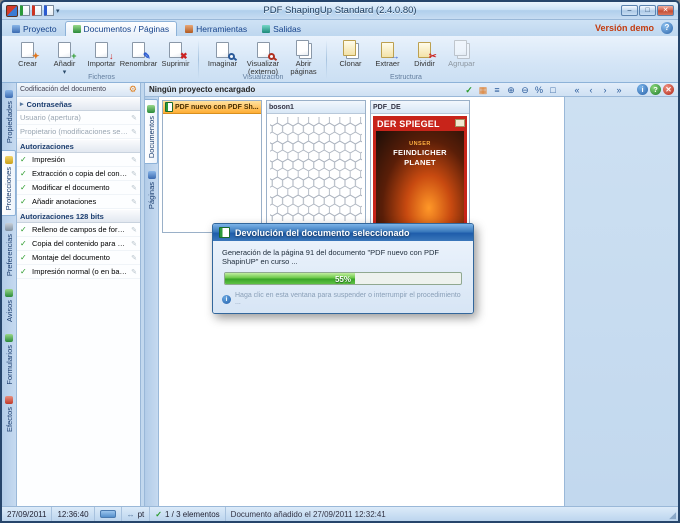  What do you see at coordinates (9, 94) in the screenshot?
I see `properties-icon` at bounding box center [9, 94].